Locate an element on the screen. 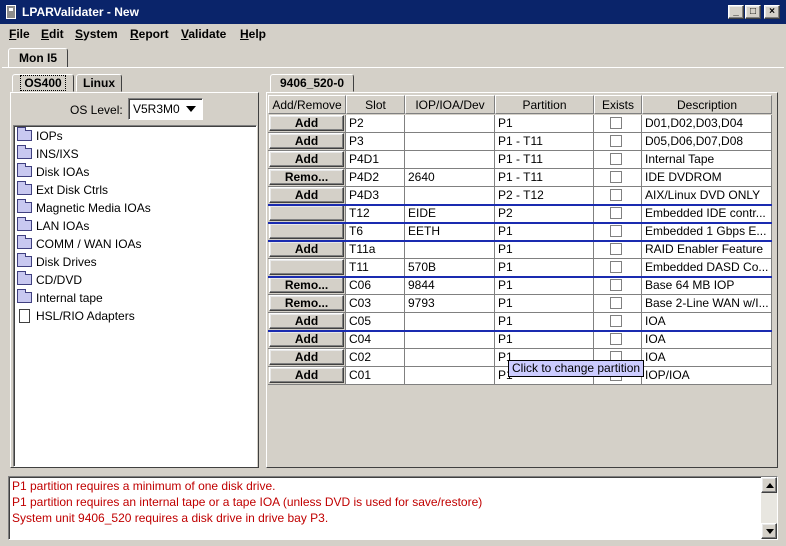 This screenshot has height=546, width=786. scroll-down-button is located at coordinates (769, 531).